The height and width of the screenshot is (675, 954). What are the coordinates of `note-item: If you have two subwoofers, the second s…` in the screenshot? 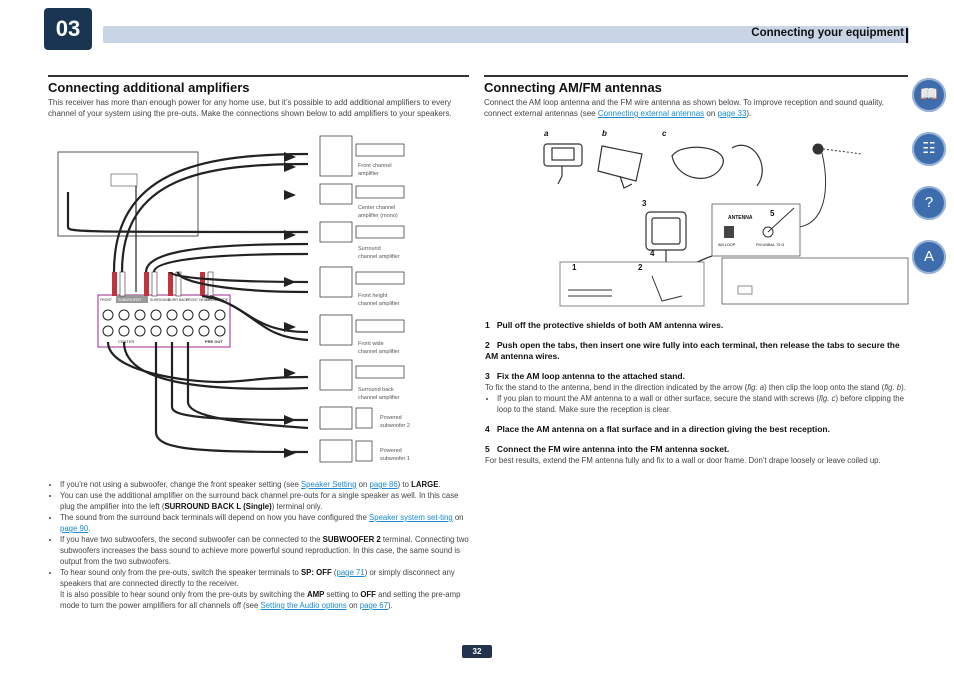 It's located at (266, 550).